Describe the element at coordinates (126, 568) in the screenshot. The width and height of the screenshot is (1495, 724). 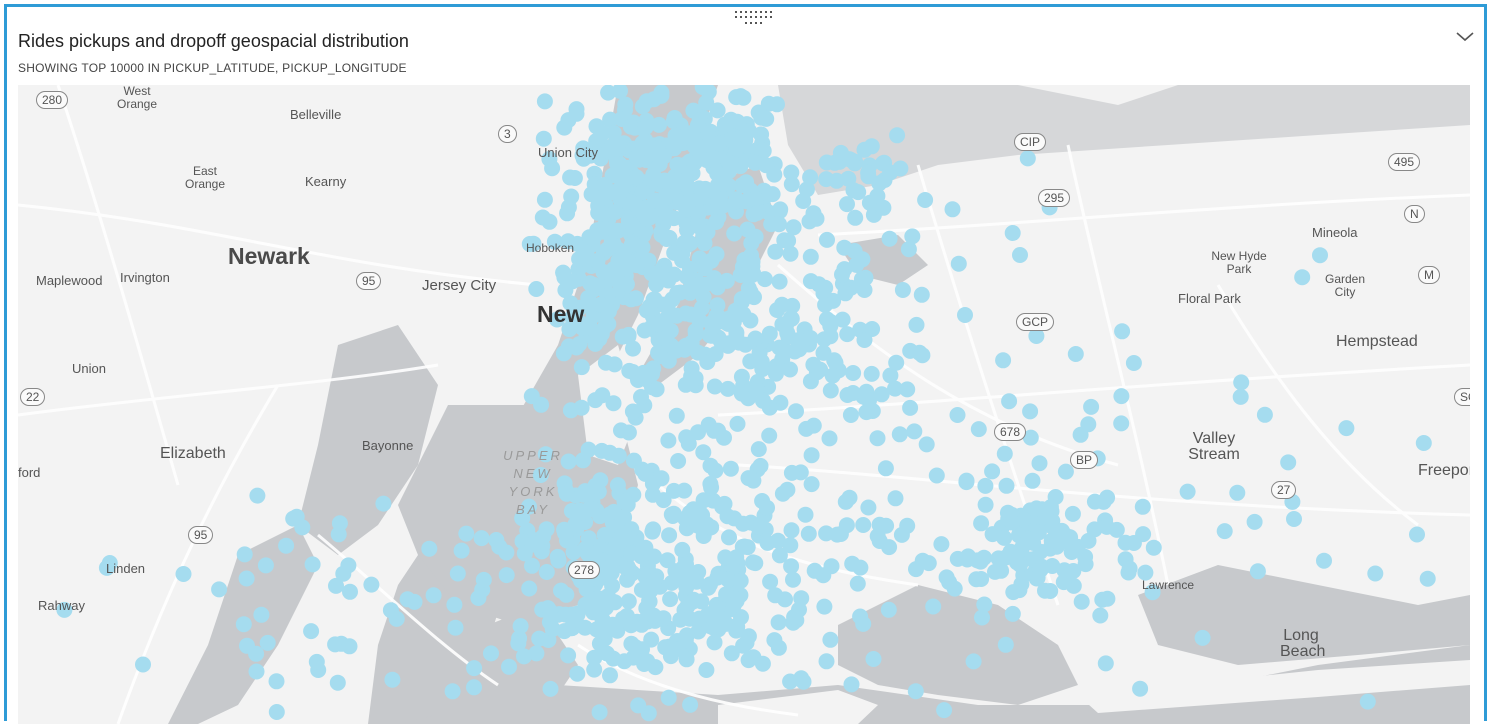
I see `city-label-linden: Linden` at that location.